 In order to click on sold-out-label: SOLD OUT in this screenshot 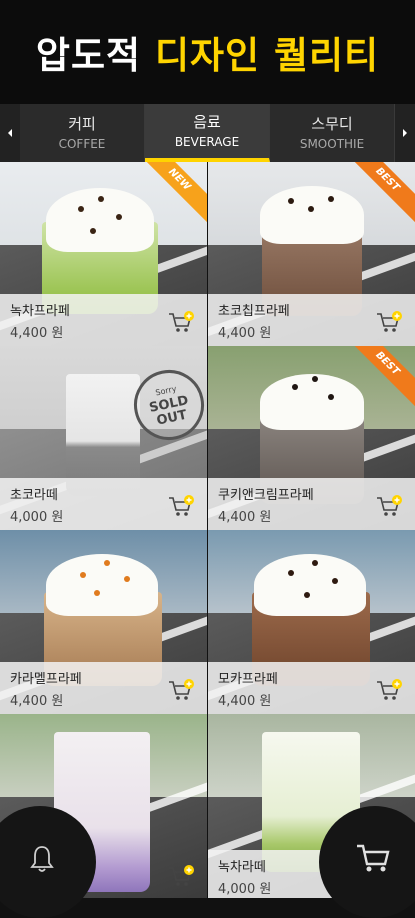, I will do `click(169, 411)`.